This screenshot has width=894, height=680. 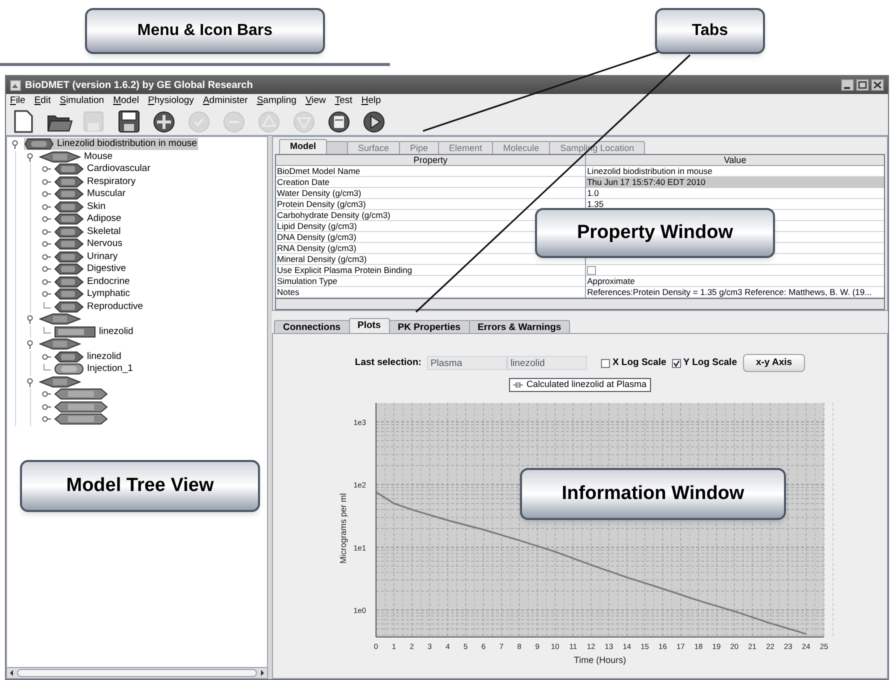 I want to click on table-cell: Thu Jun 17 15:57:40 EDT 2010, so click(x=646, y=182).